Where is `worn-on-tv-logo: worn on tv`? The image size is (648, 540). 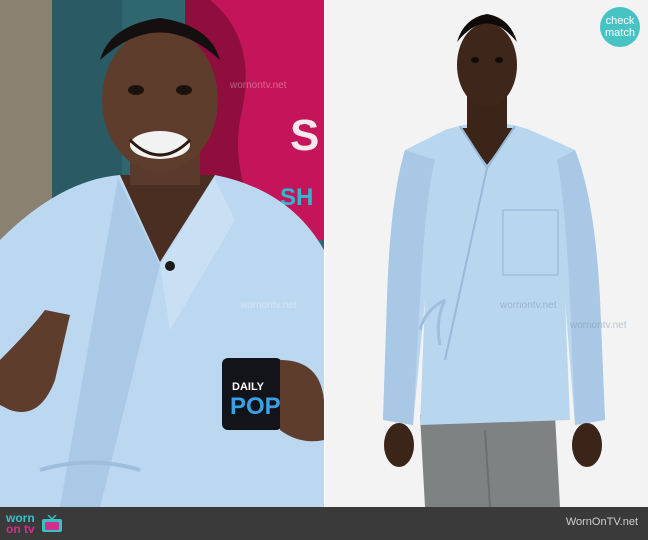 worn-on-tv-logo: worn on tv is located at coordinates (34, 524).